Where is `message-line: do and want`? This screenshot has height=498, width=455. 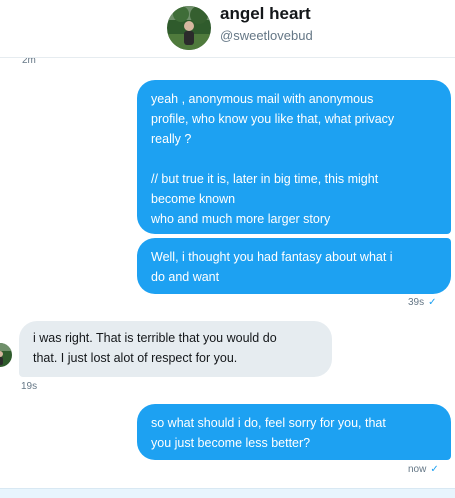 message-line: do and want is located at coordinates (185, 277).